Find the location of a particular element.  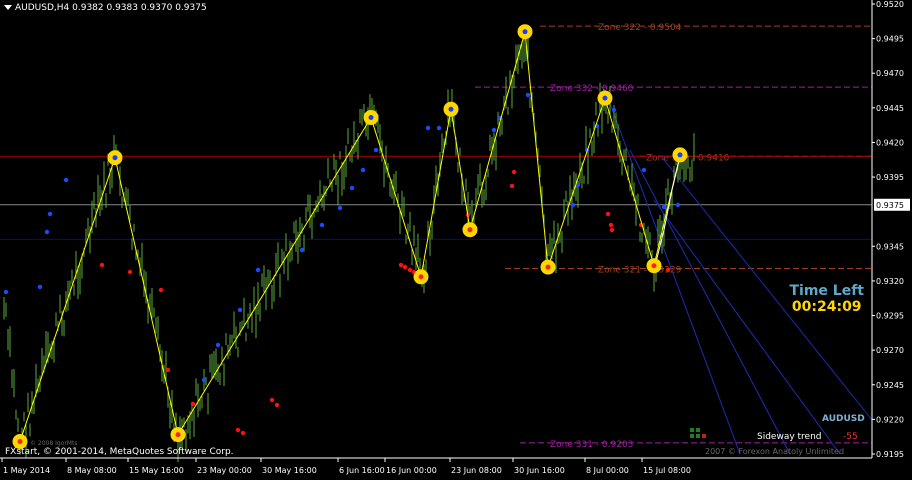

y-tick-label: 0.9345 is located at coordinates (890, 246).